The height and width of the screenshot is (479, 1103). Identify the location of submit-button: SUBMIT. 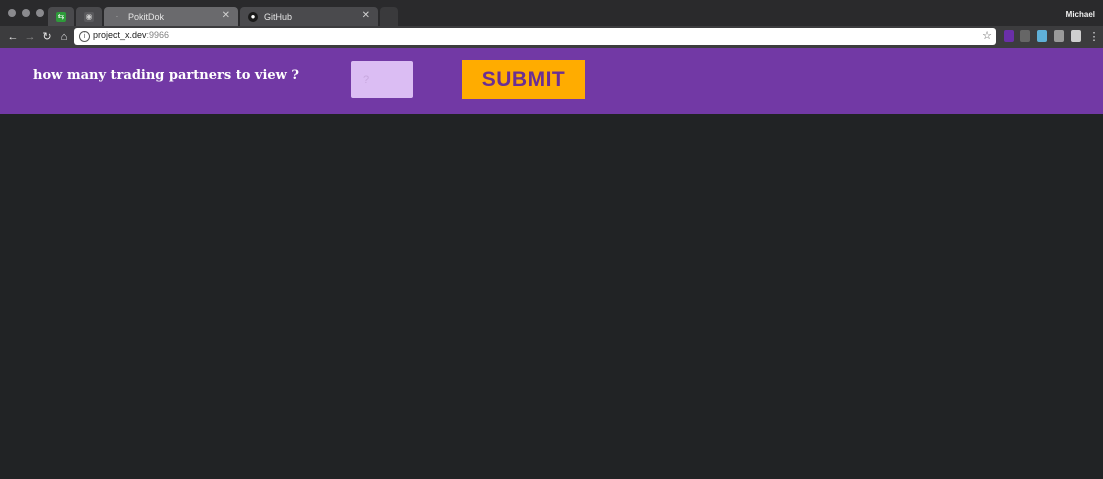
(523, 79).